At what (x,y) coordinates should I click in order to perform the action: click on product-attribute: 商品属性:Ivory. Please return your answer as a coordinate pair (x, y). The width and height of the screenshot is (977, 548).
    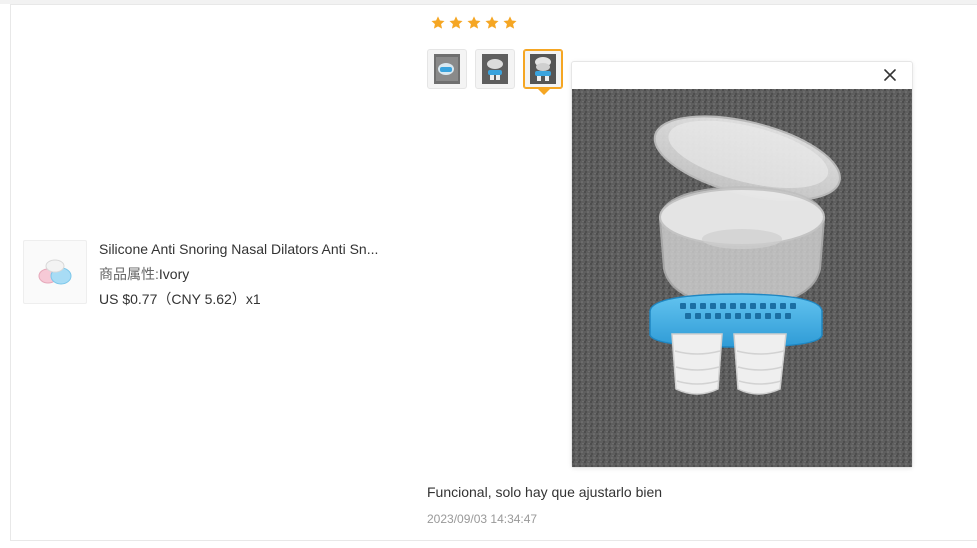
    Looking at the image, I should click on (249, 274).